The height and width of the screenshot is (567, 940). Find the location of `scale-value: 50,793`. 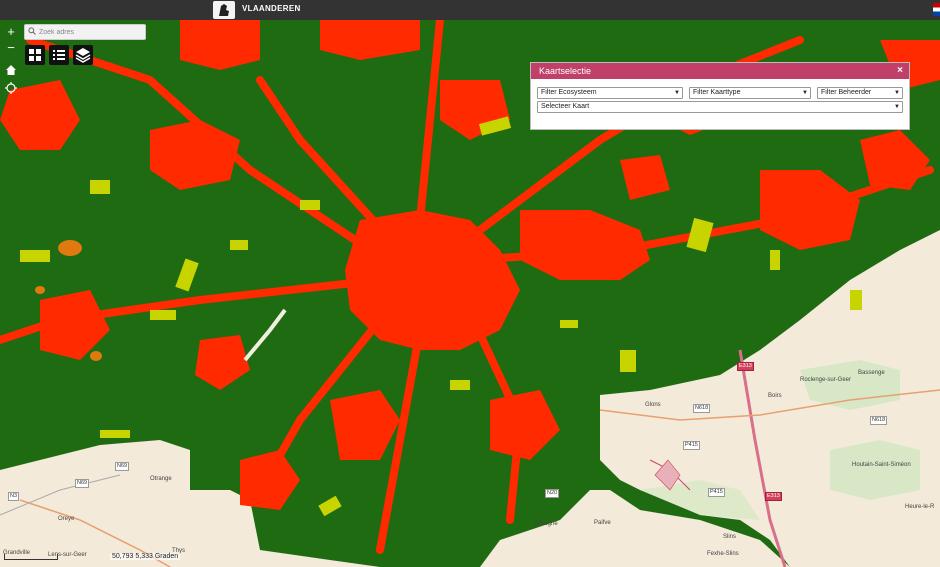

scale-value: 50,793 is located at coordinates (123, 556).